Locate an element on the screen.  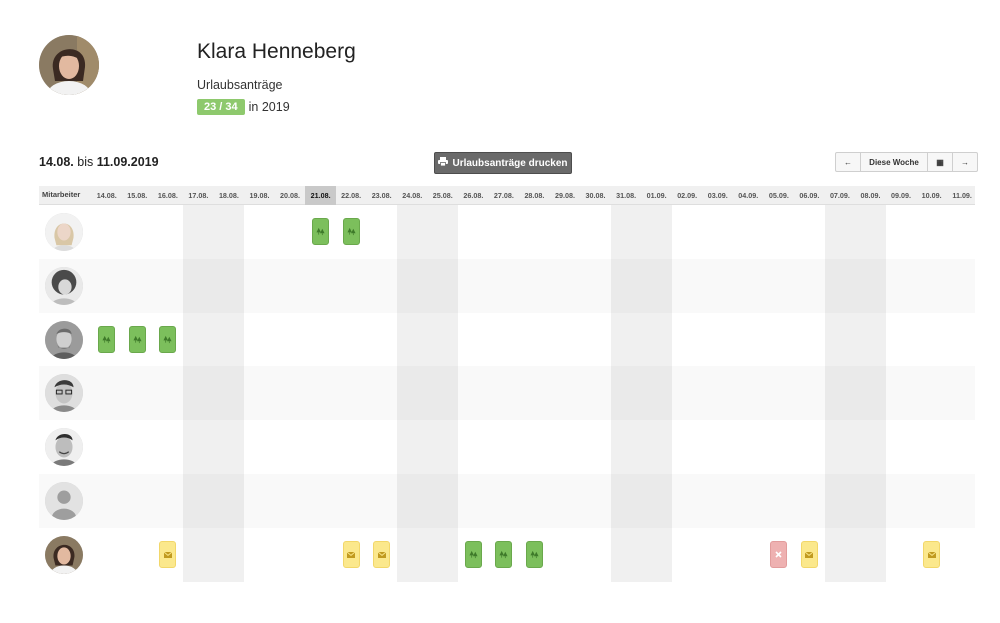
day-header: 21.08. is located at coordinates (320, 195).